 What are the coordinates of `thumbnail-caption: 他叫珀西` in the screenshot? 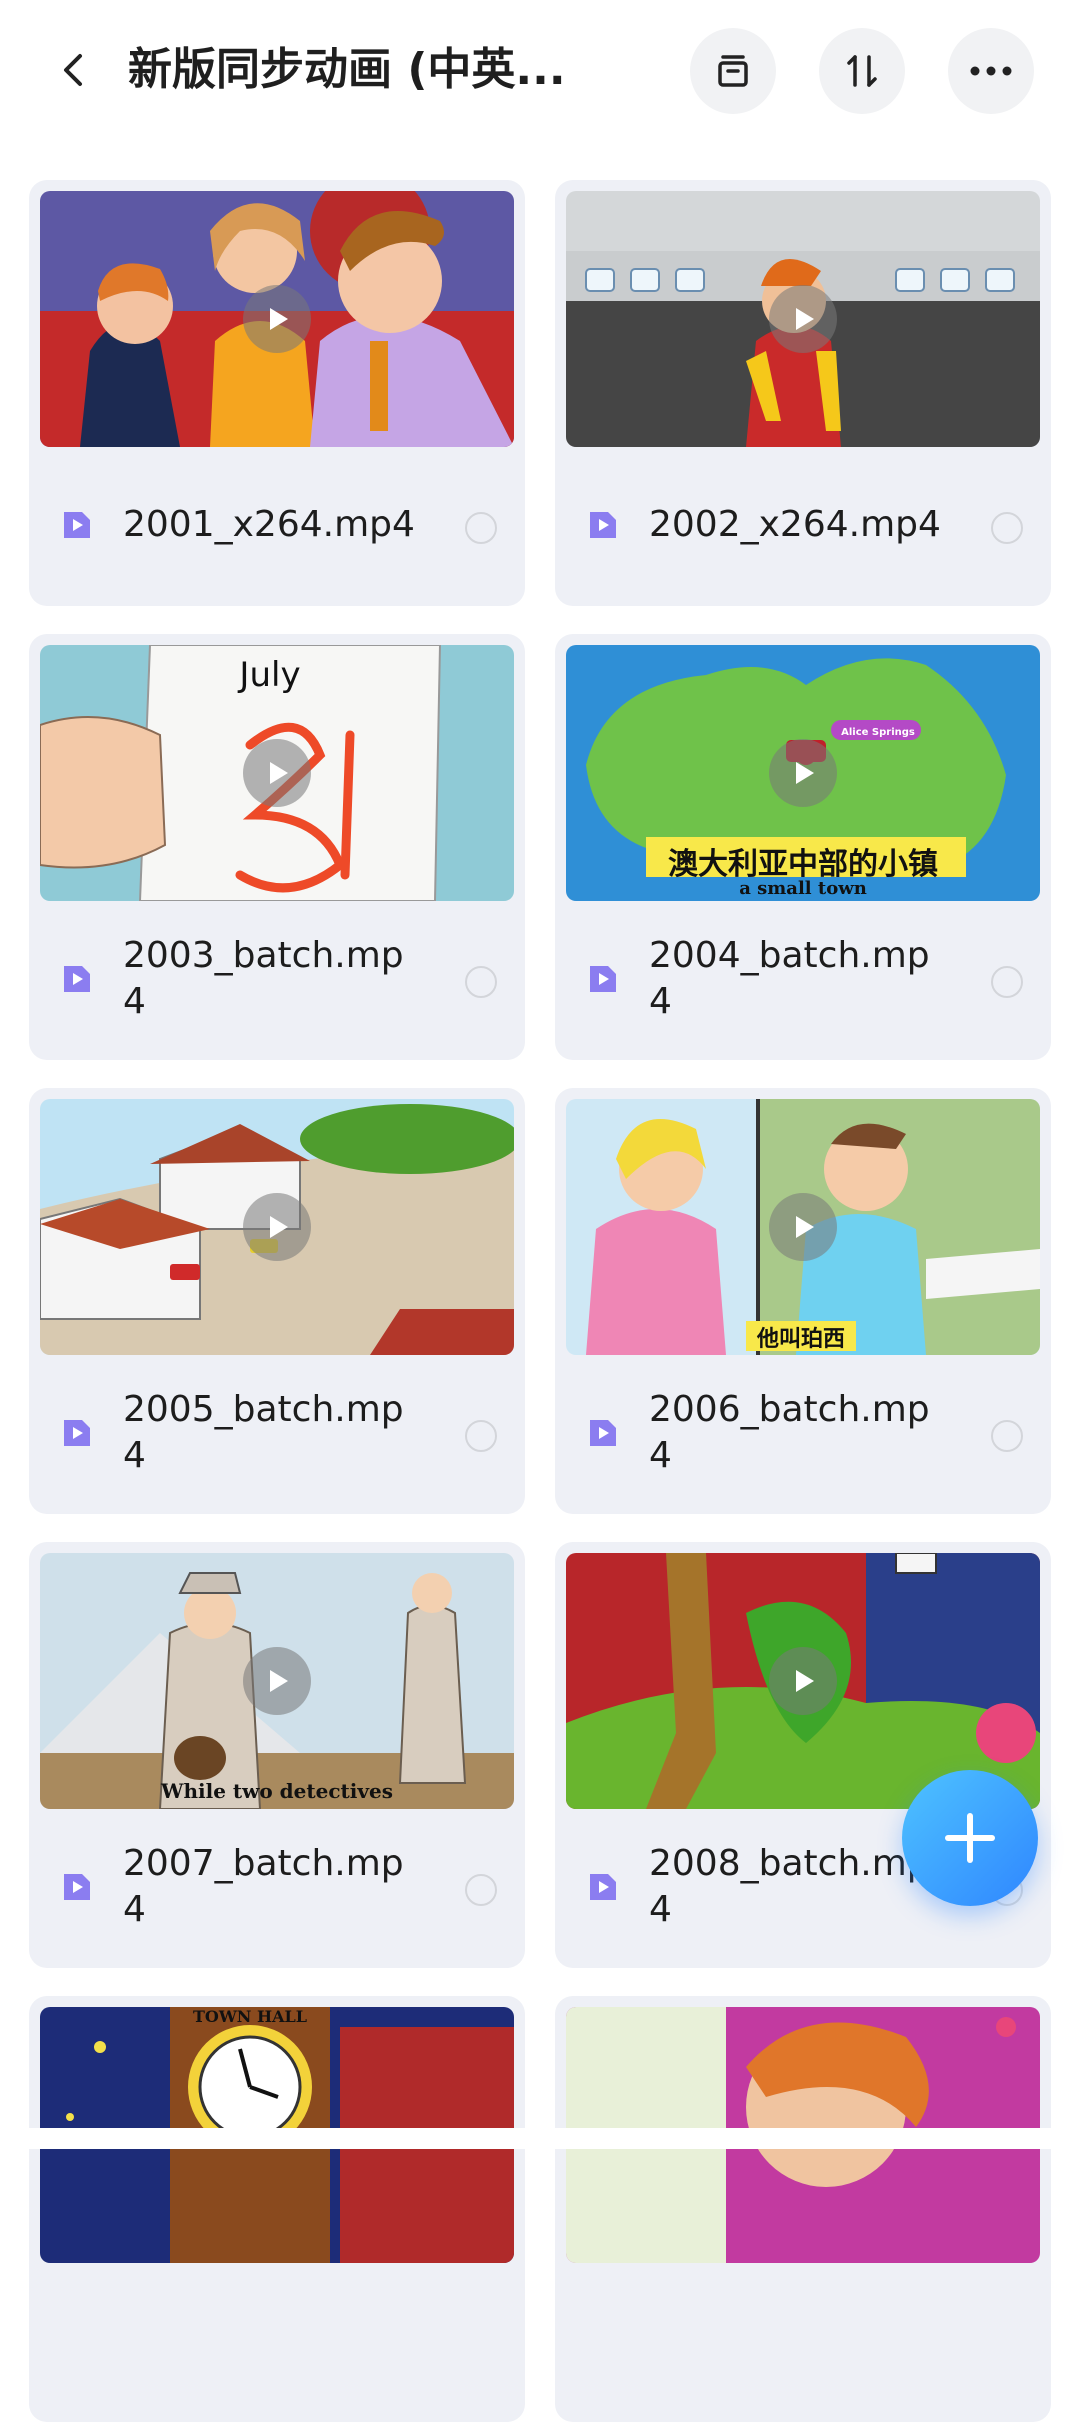 It's located at (800, 1339).